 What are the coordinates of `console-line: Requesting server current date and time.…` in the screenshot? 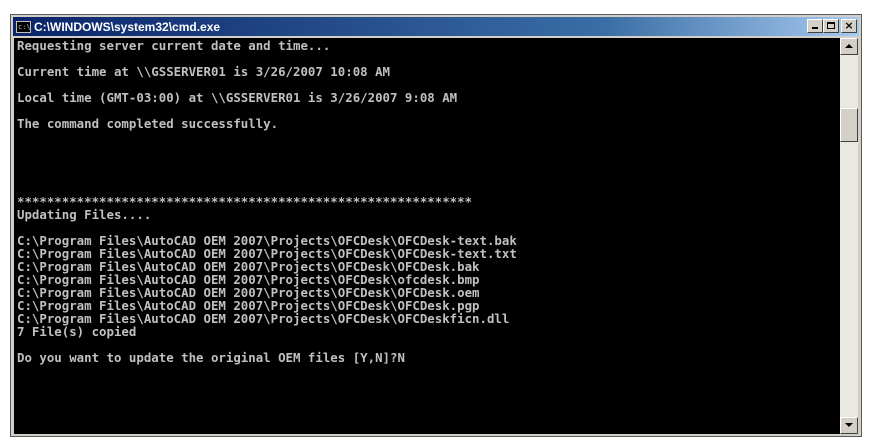 It's located at (174, 45).